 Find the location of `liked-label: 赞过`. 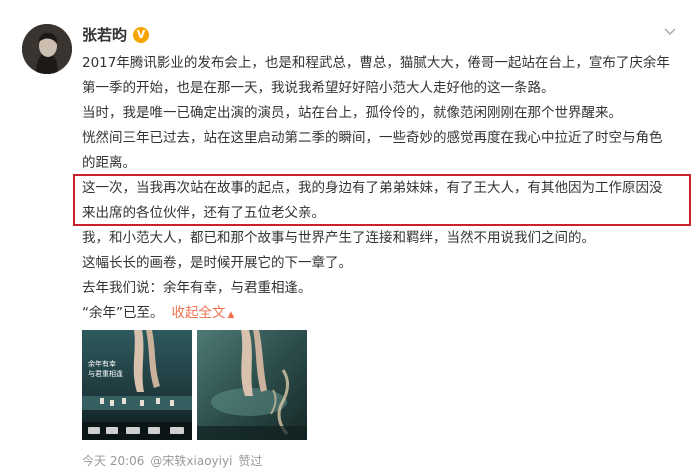

liked-label: 赞过 is located at coordinates (250, 461).